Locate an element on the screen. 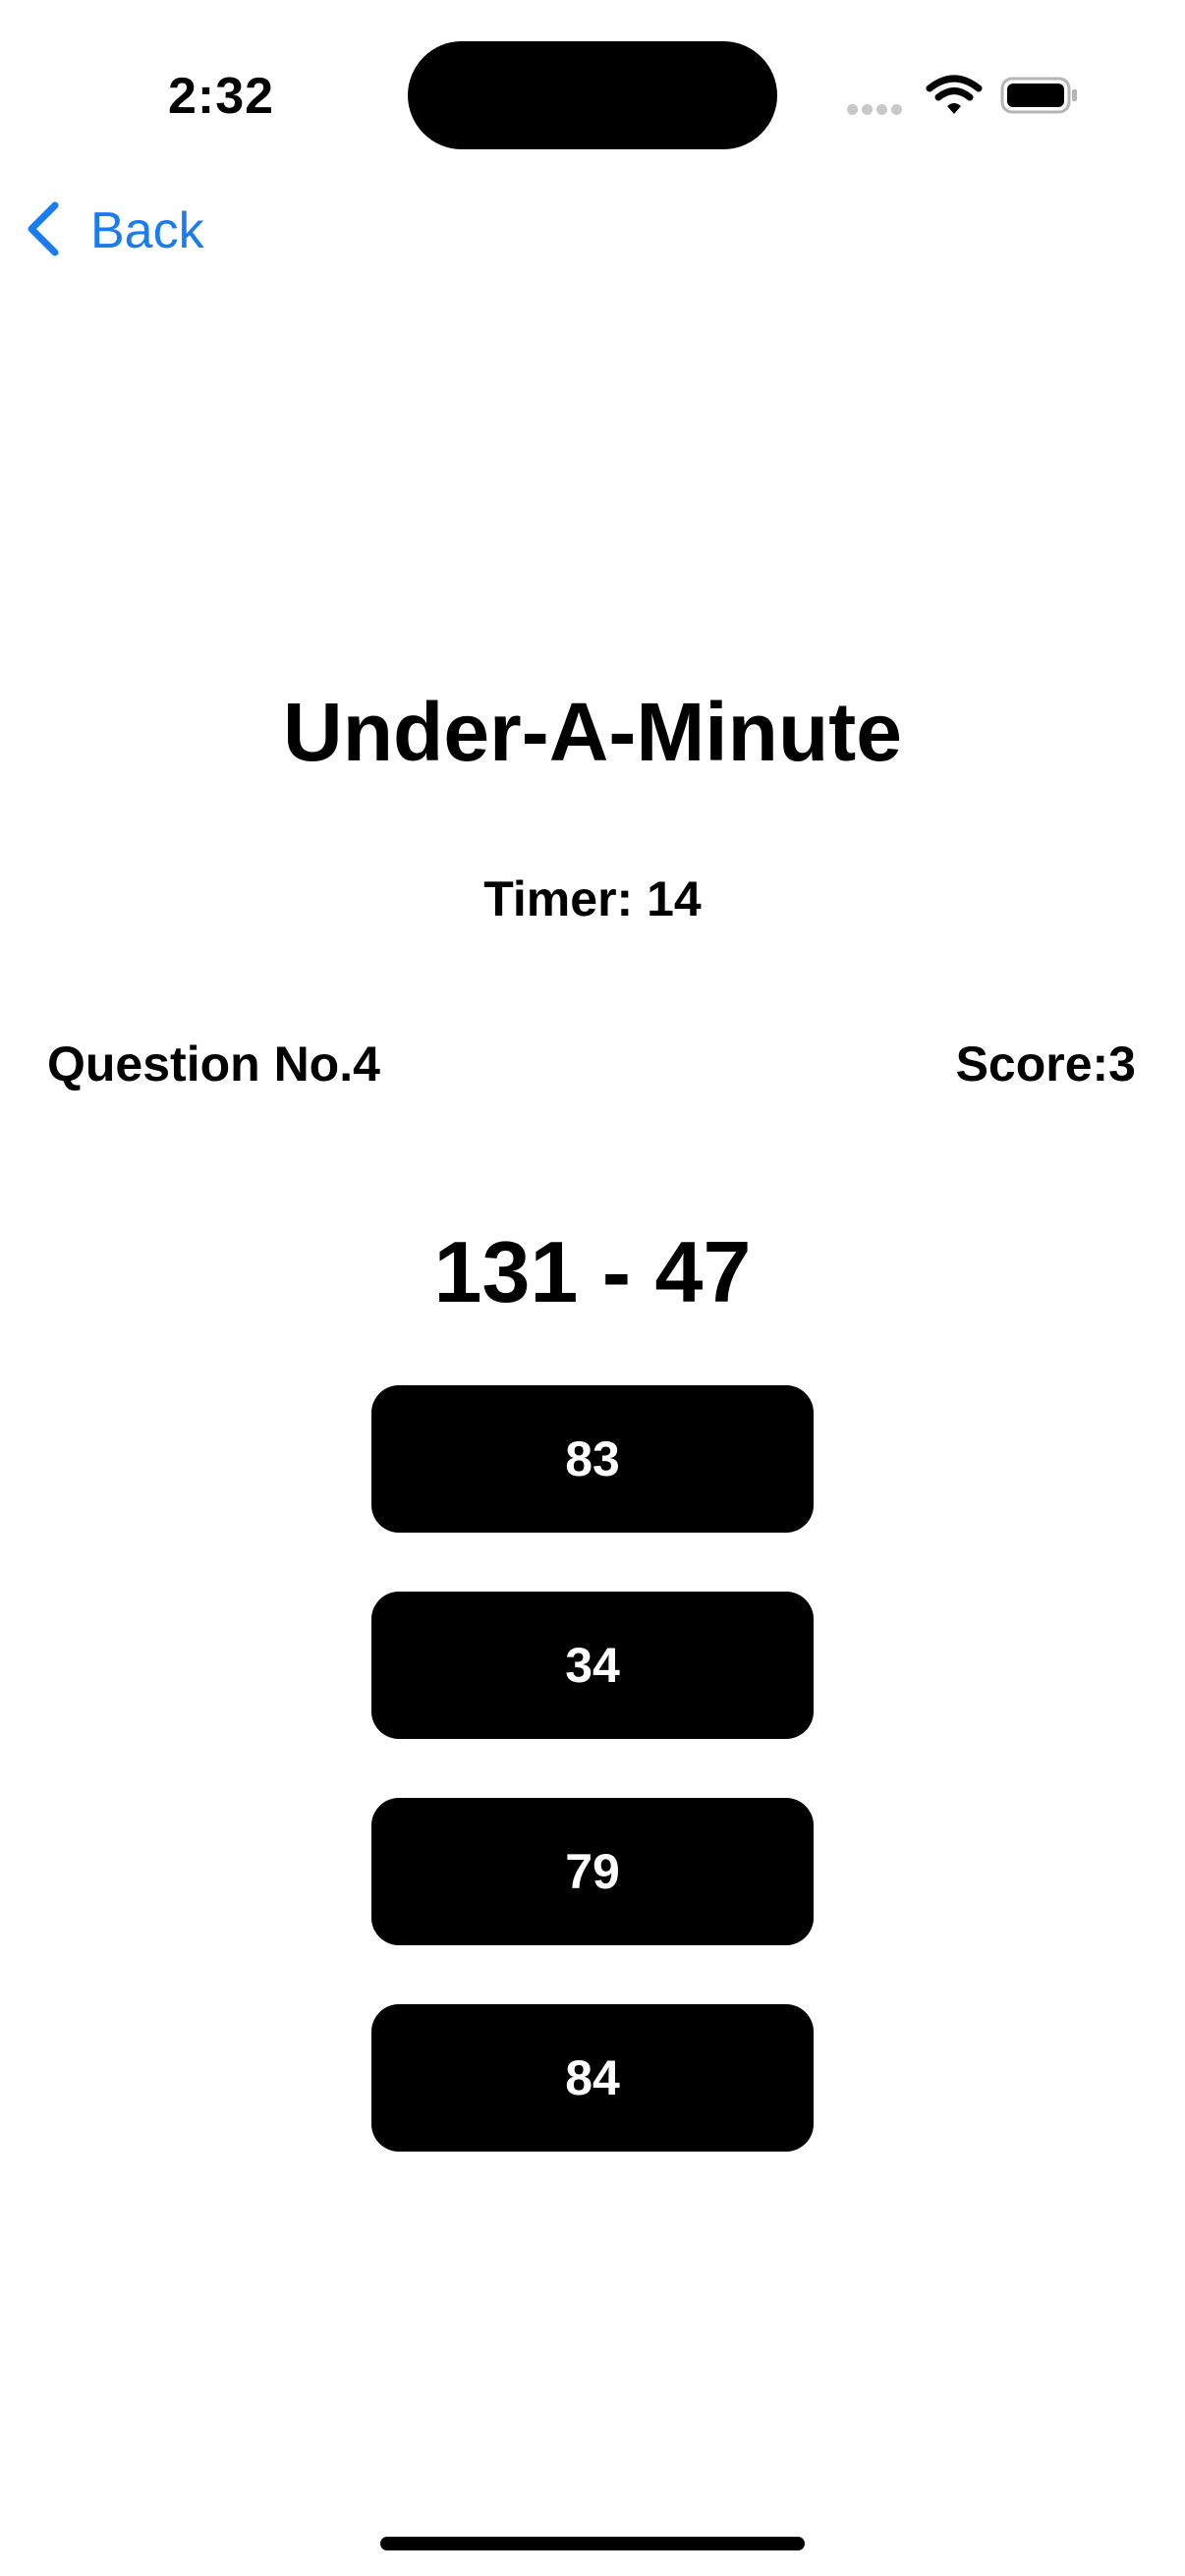 The width and height of the screenshot is (1185, 2576). chevron-left-icon is located at coordinates (44, 231).